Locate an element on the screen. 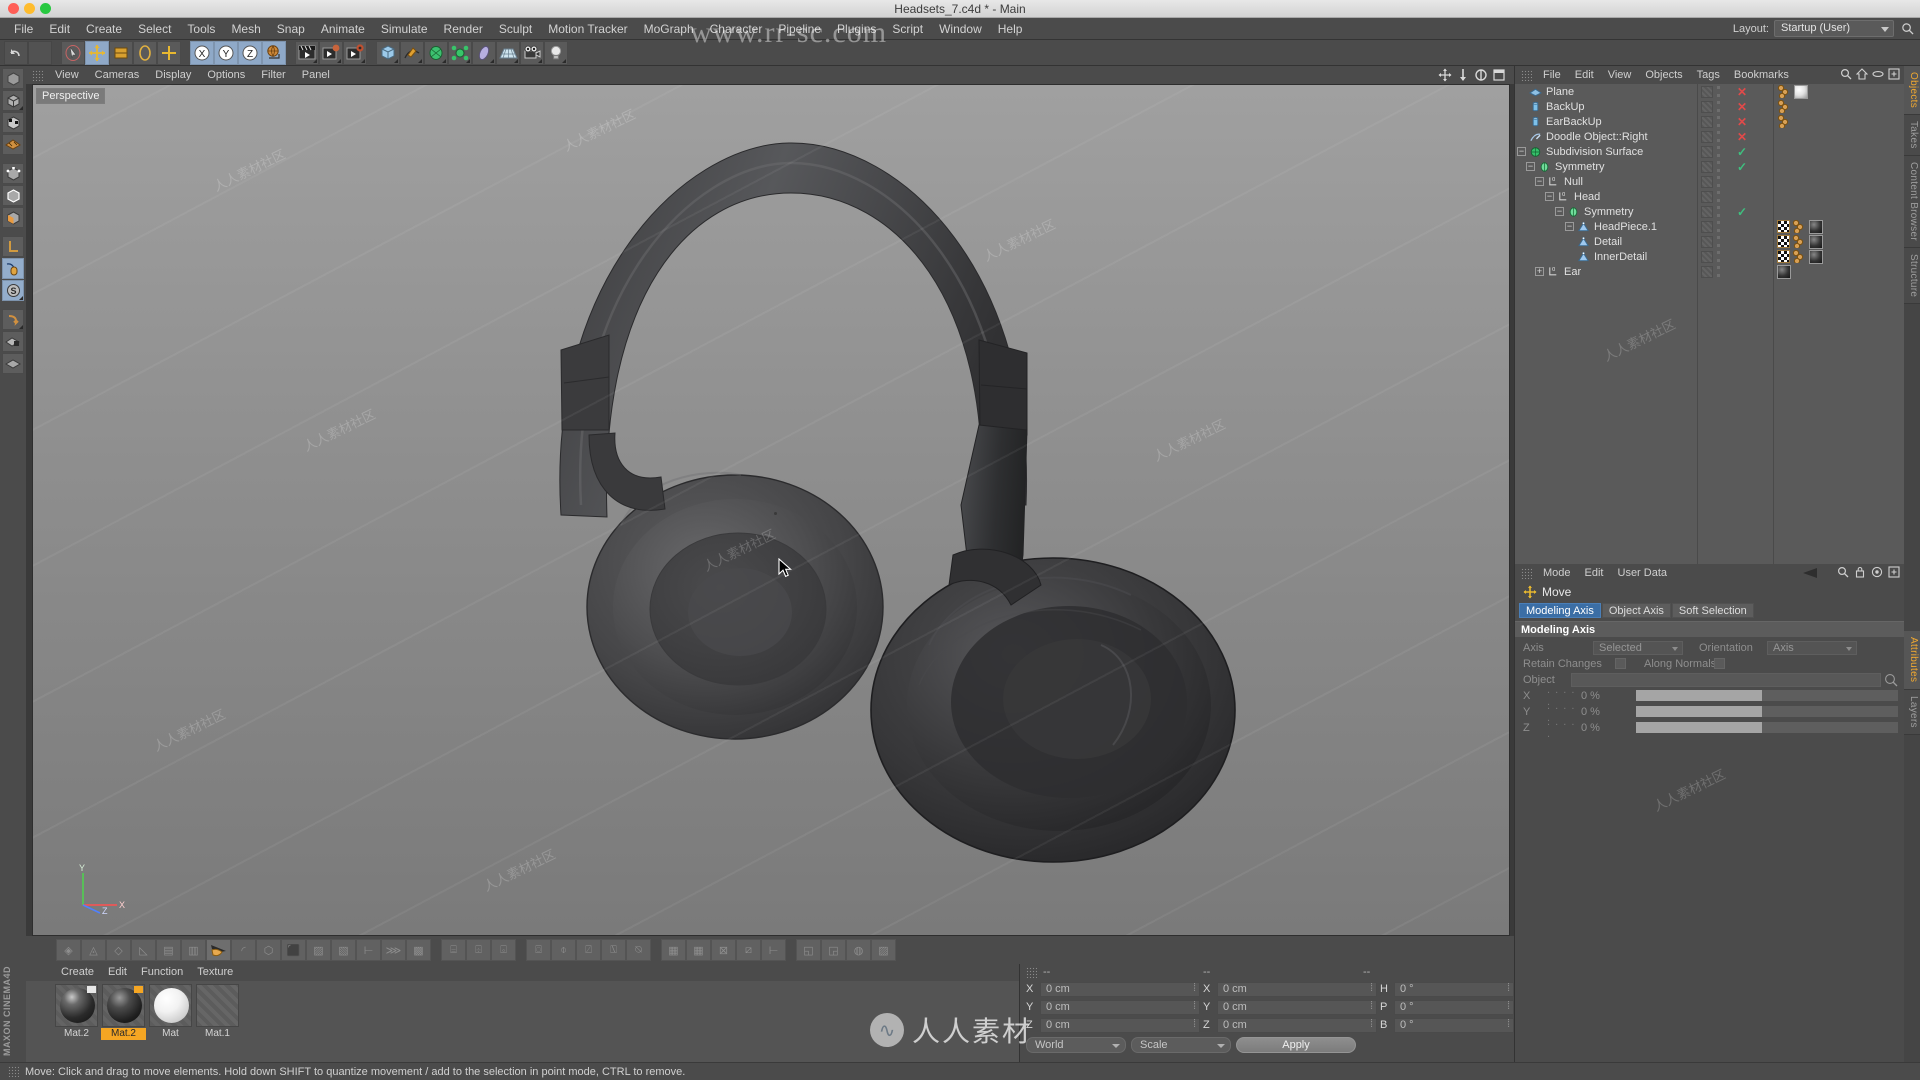 The height and width of the screenshot is (1080, 1920). rot-p-field: 0 ° is located at coordinates (1454, 1007).